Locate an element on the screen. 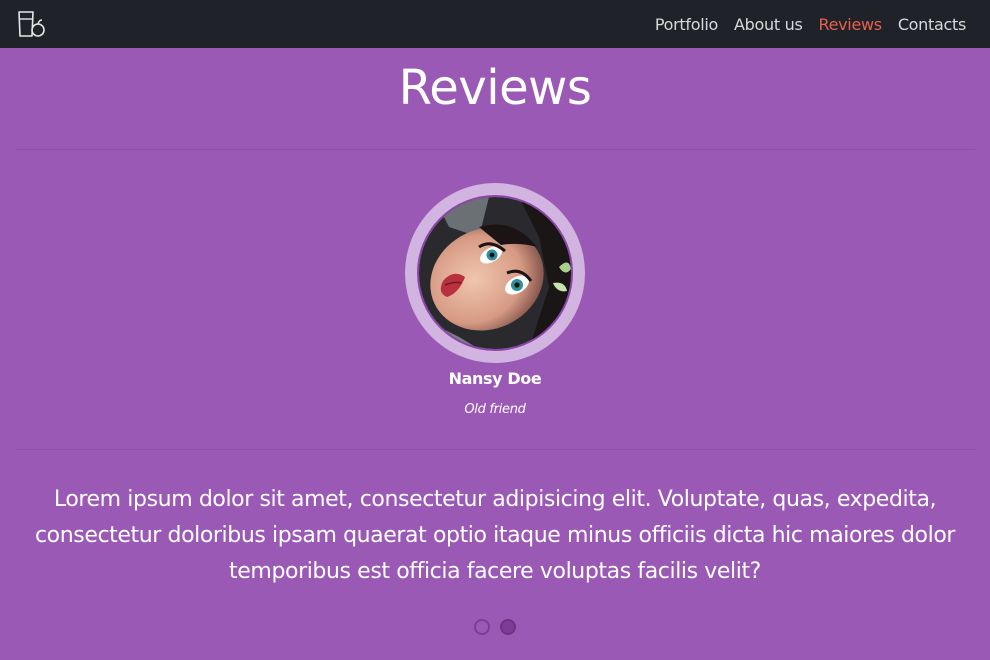 This screenshot has width=990, height=660. bottom-divider is located at coordinates (495, 449).